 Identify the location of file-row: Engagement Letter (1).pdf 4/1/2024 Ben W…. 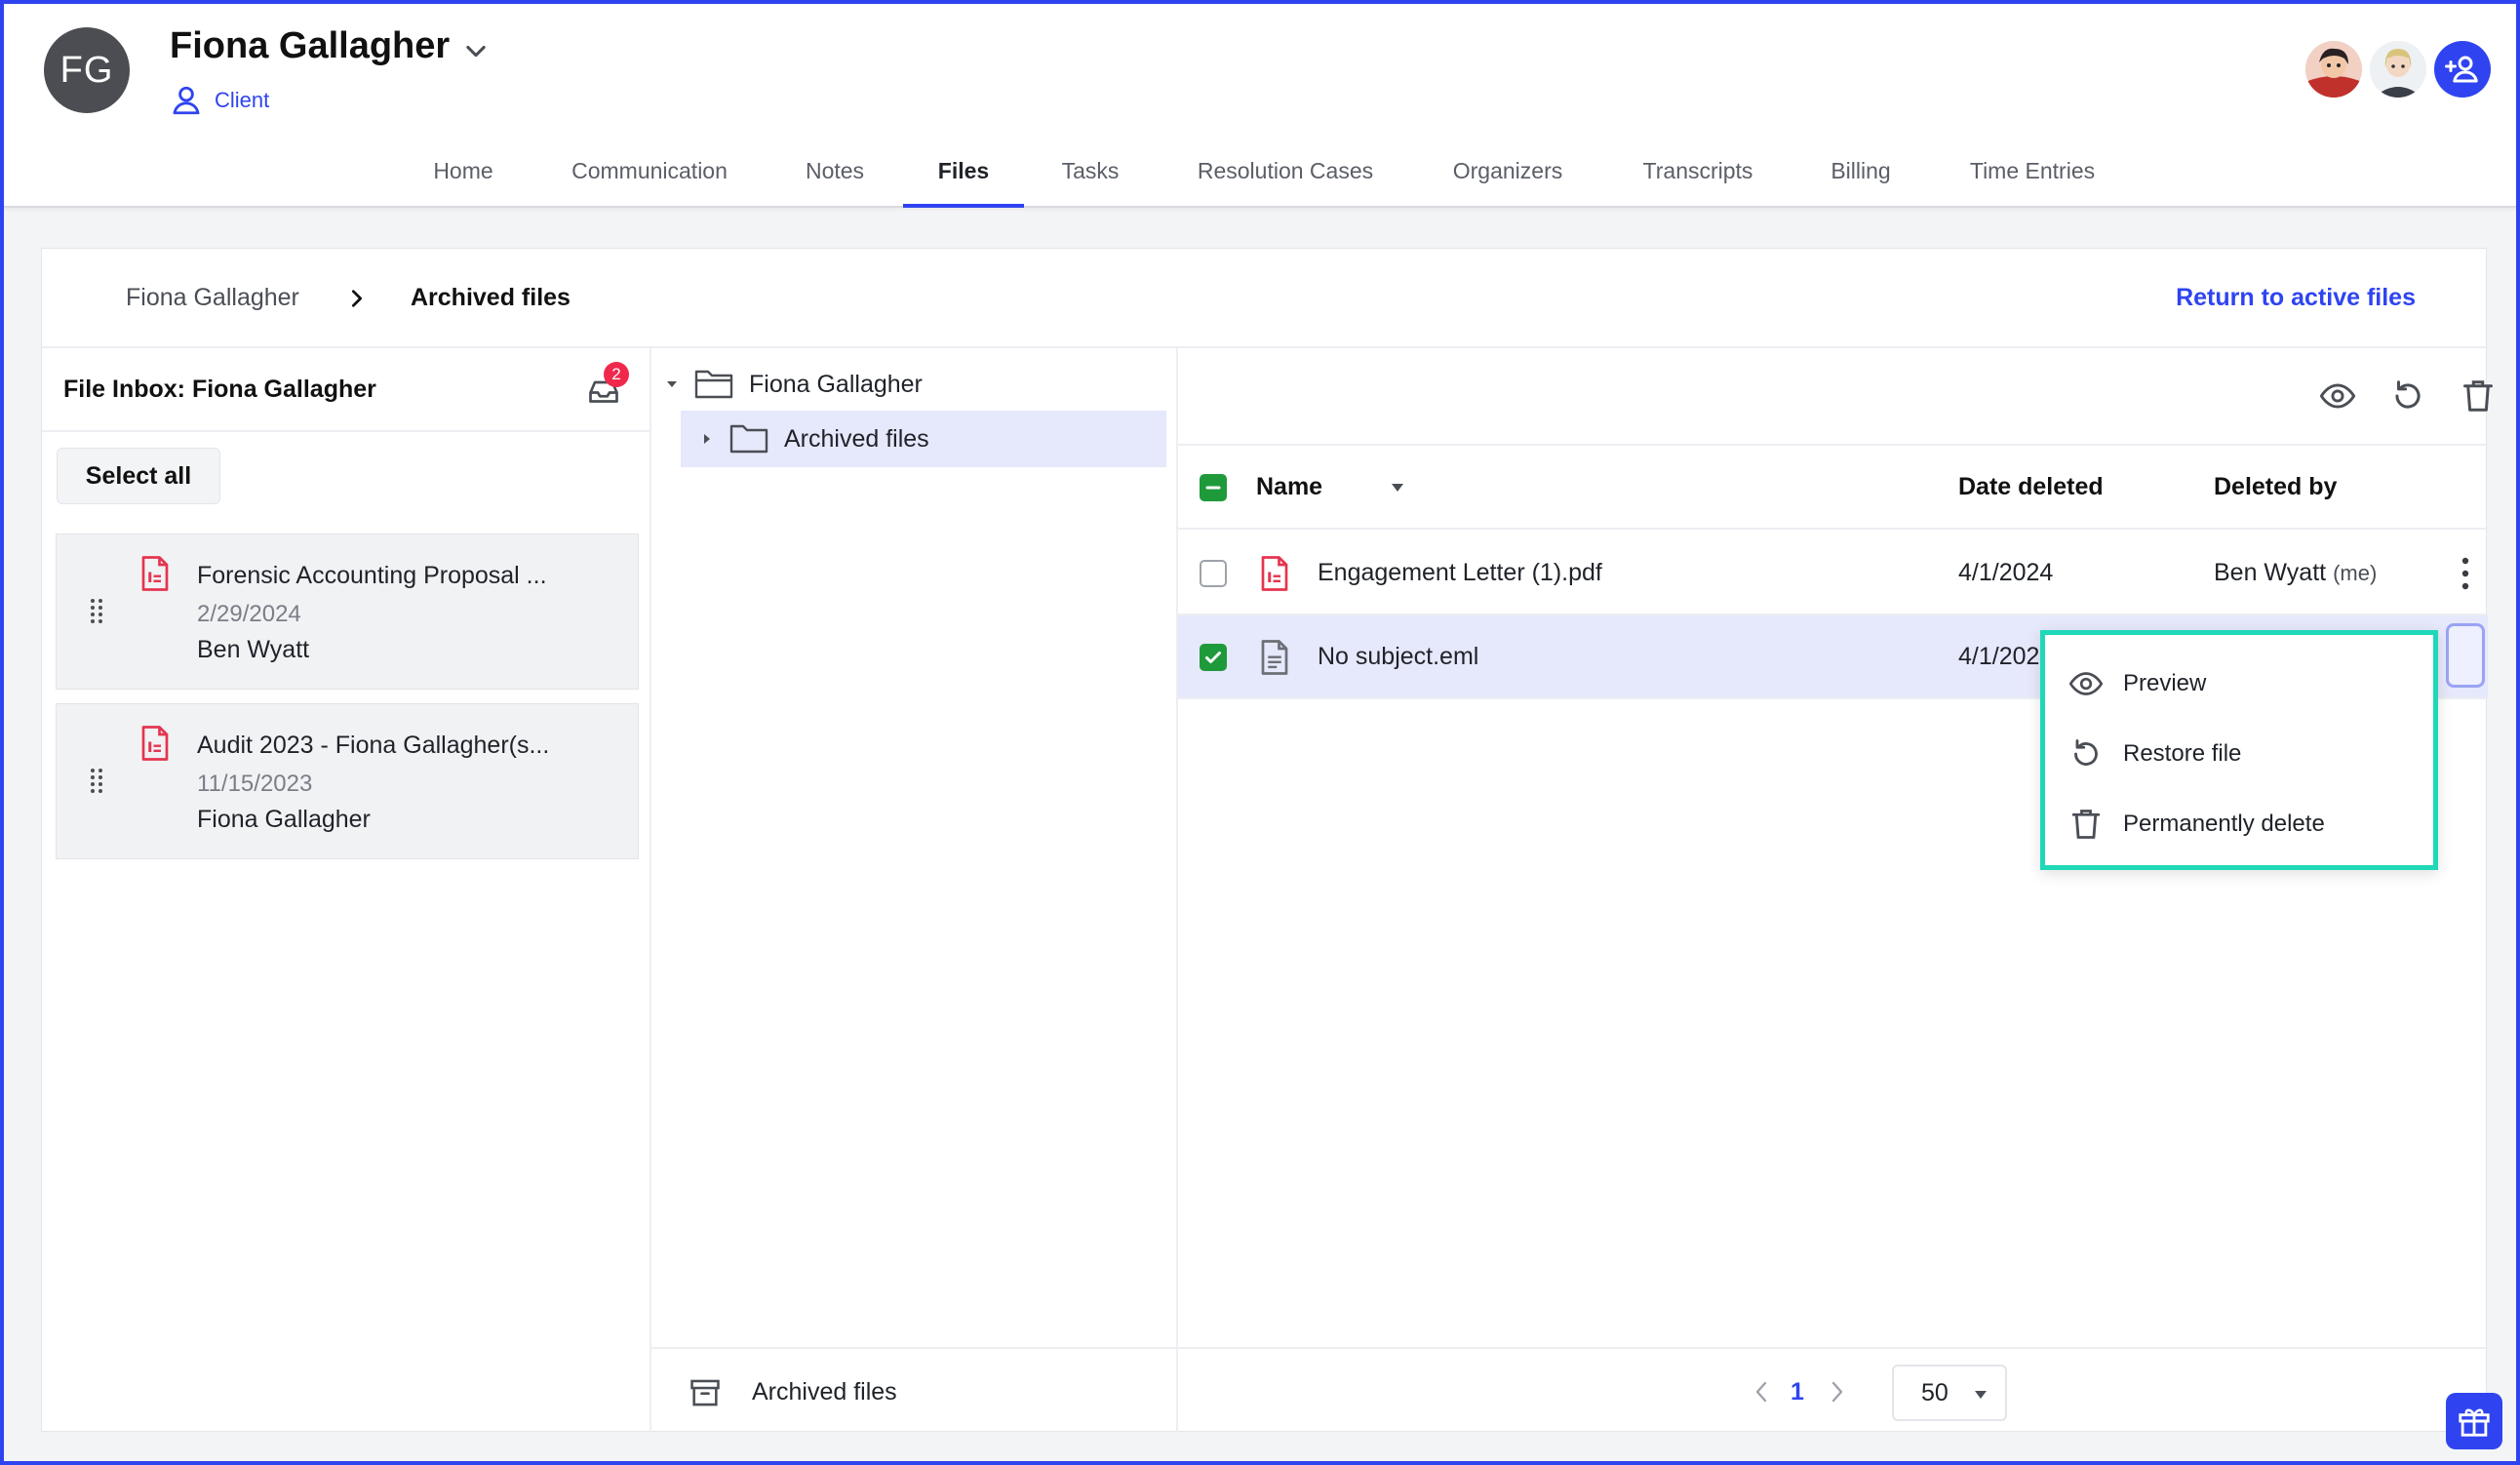
(1833, 573).